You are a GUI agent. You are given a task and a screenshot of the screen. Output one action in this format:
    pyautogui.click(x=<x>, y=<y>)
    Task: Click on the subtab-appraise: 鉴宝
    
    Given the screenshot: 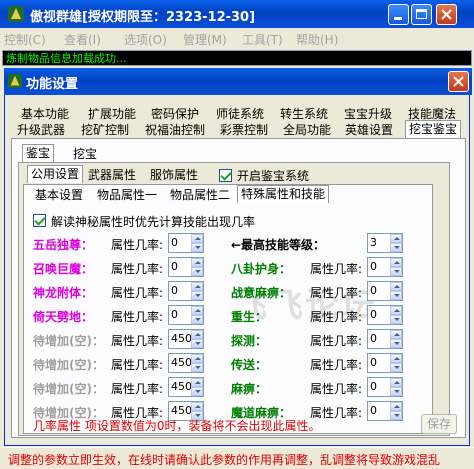 What is the action you would take?
    pyautogui.click(x=38, y=153)
    